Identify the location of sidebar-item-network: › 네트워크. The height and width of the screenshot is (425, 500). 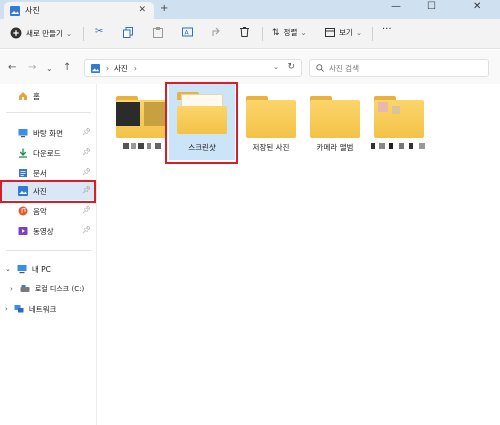
(48, 309).